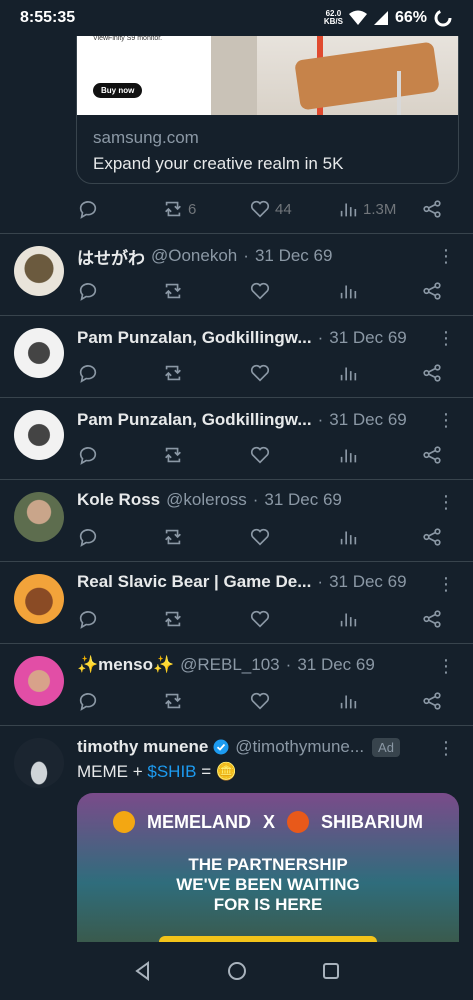  I want to click on recents-icon, so click(331, 971).